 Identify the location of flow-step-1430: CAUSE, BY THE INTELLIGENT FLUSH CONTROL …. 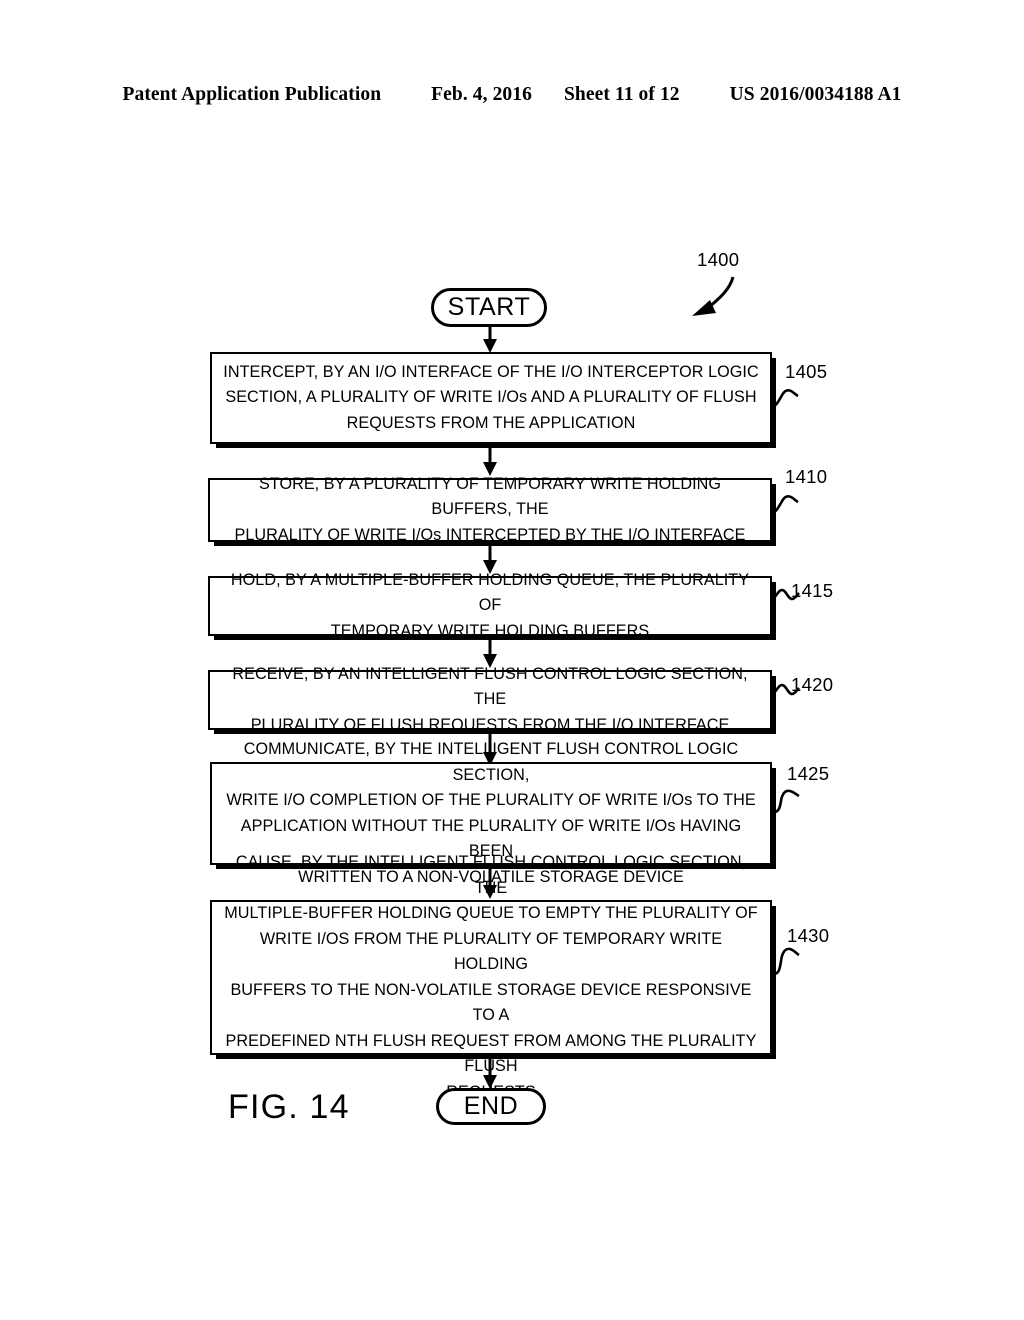
(491, 977).